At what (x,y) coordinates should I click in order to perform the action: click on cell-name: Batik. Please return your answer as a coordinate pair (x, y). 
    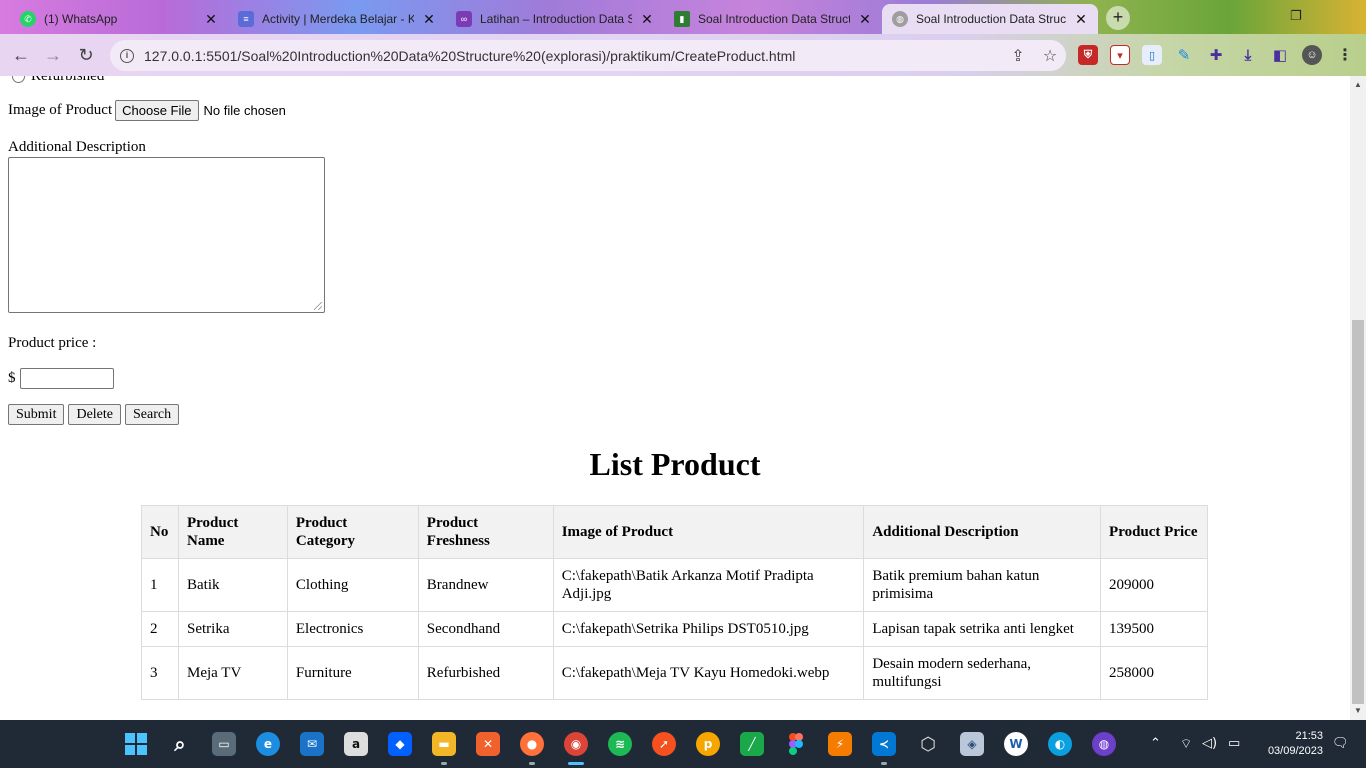
    Looking at the image, I should click on (232, 585).